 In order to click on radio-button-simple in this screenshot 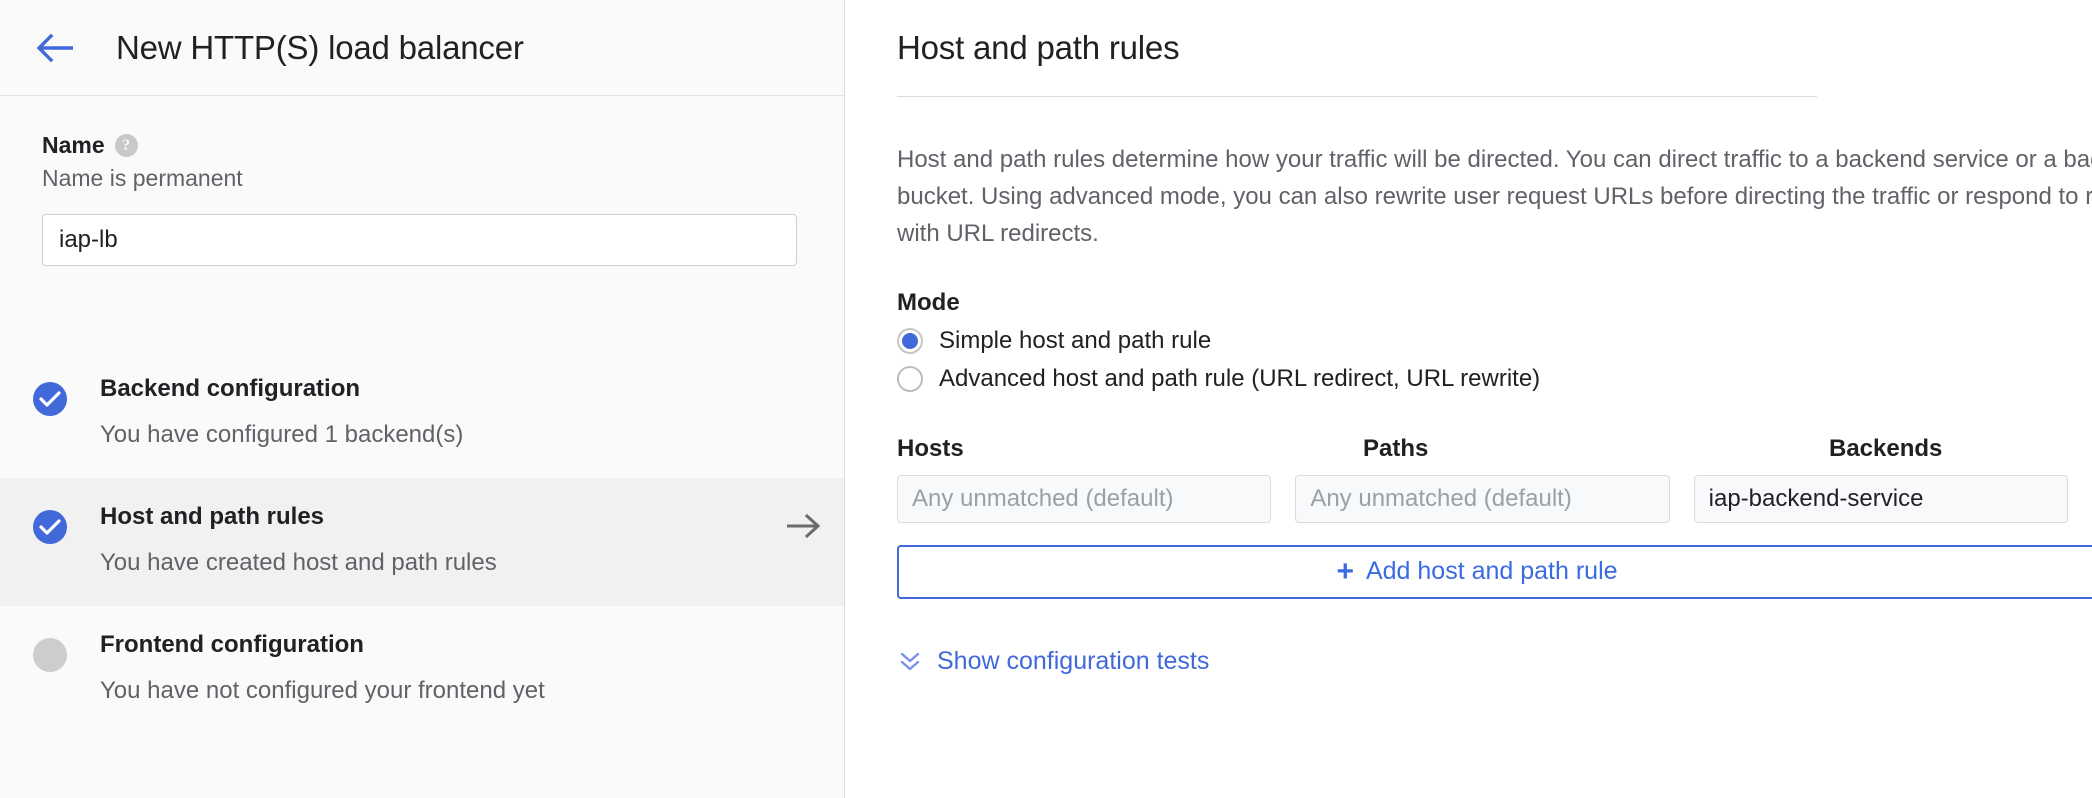, I will do `click(910, 340)`.